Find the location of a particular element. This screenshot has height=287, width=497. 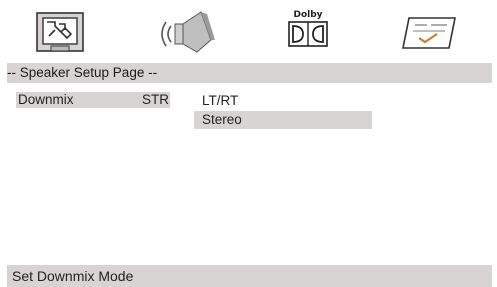

option-label: LT/RT is located at coordinates (220, 100).